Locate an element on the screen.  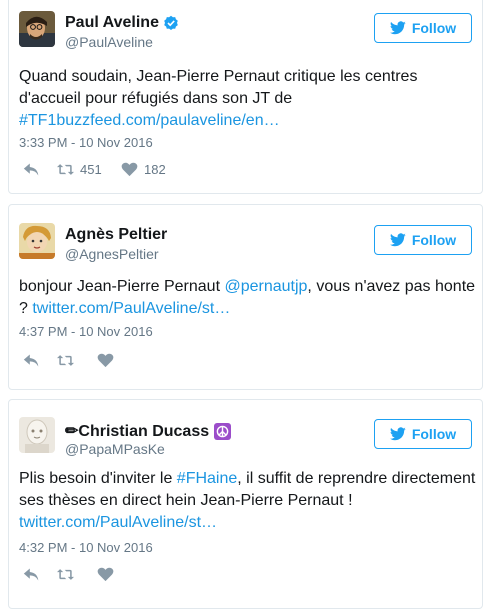
verified-badge-icon is located at coordinates (171, 22).